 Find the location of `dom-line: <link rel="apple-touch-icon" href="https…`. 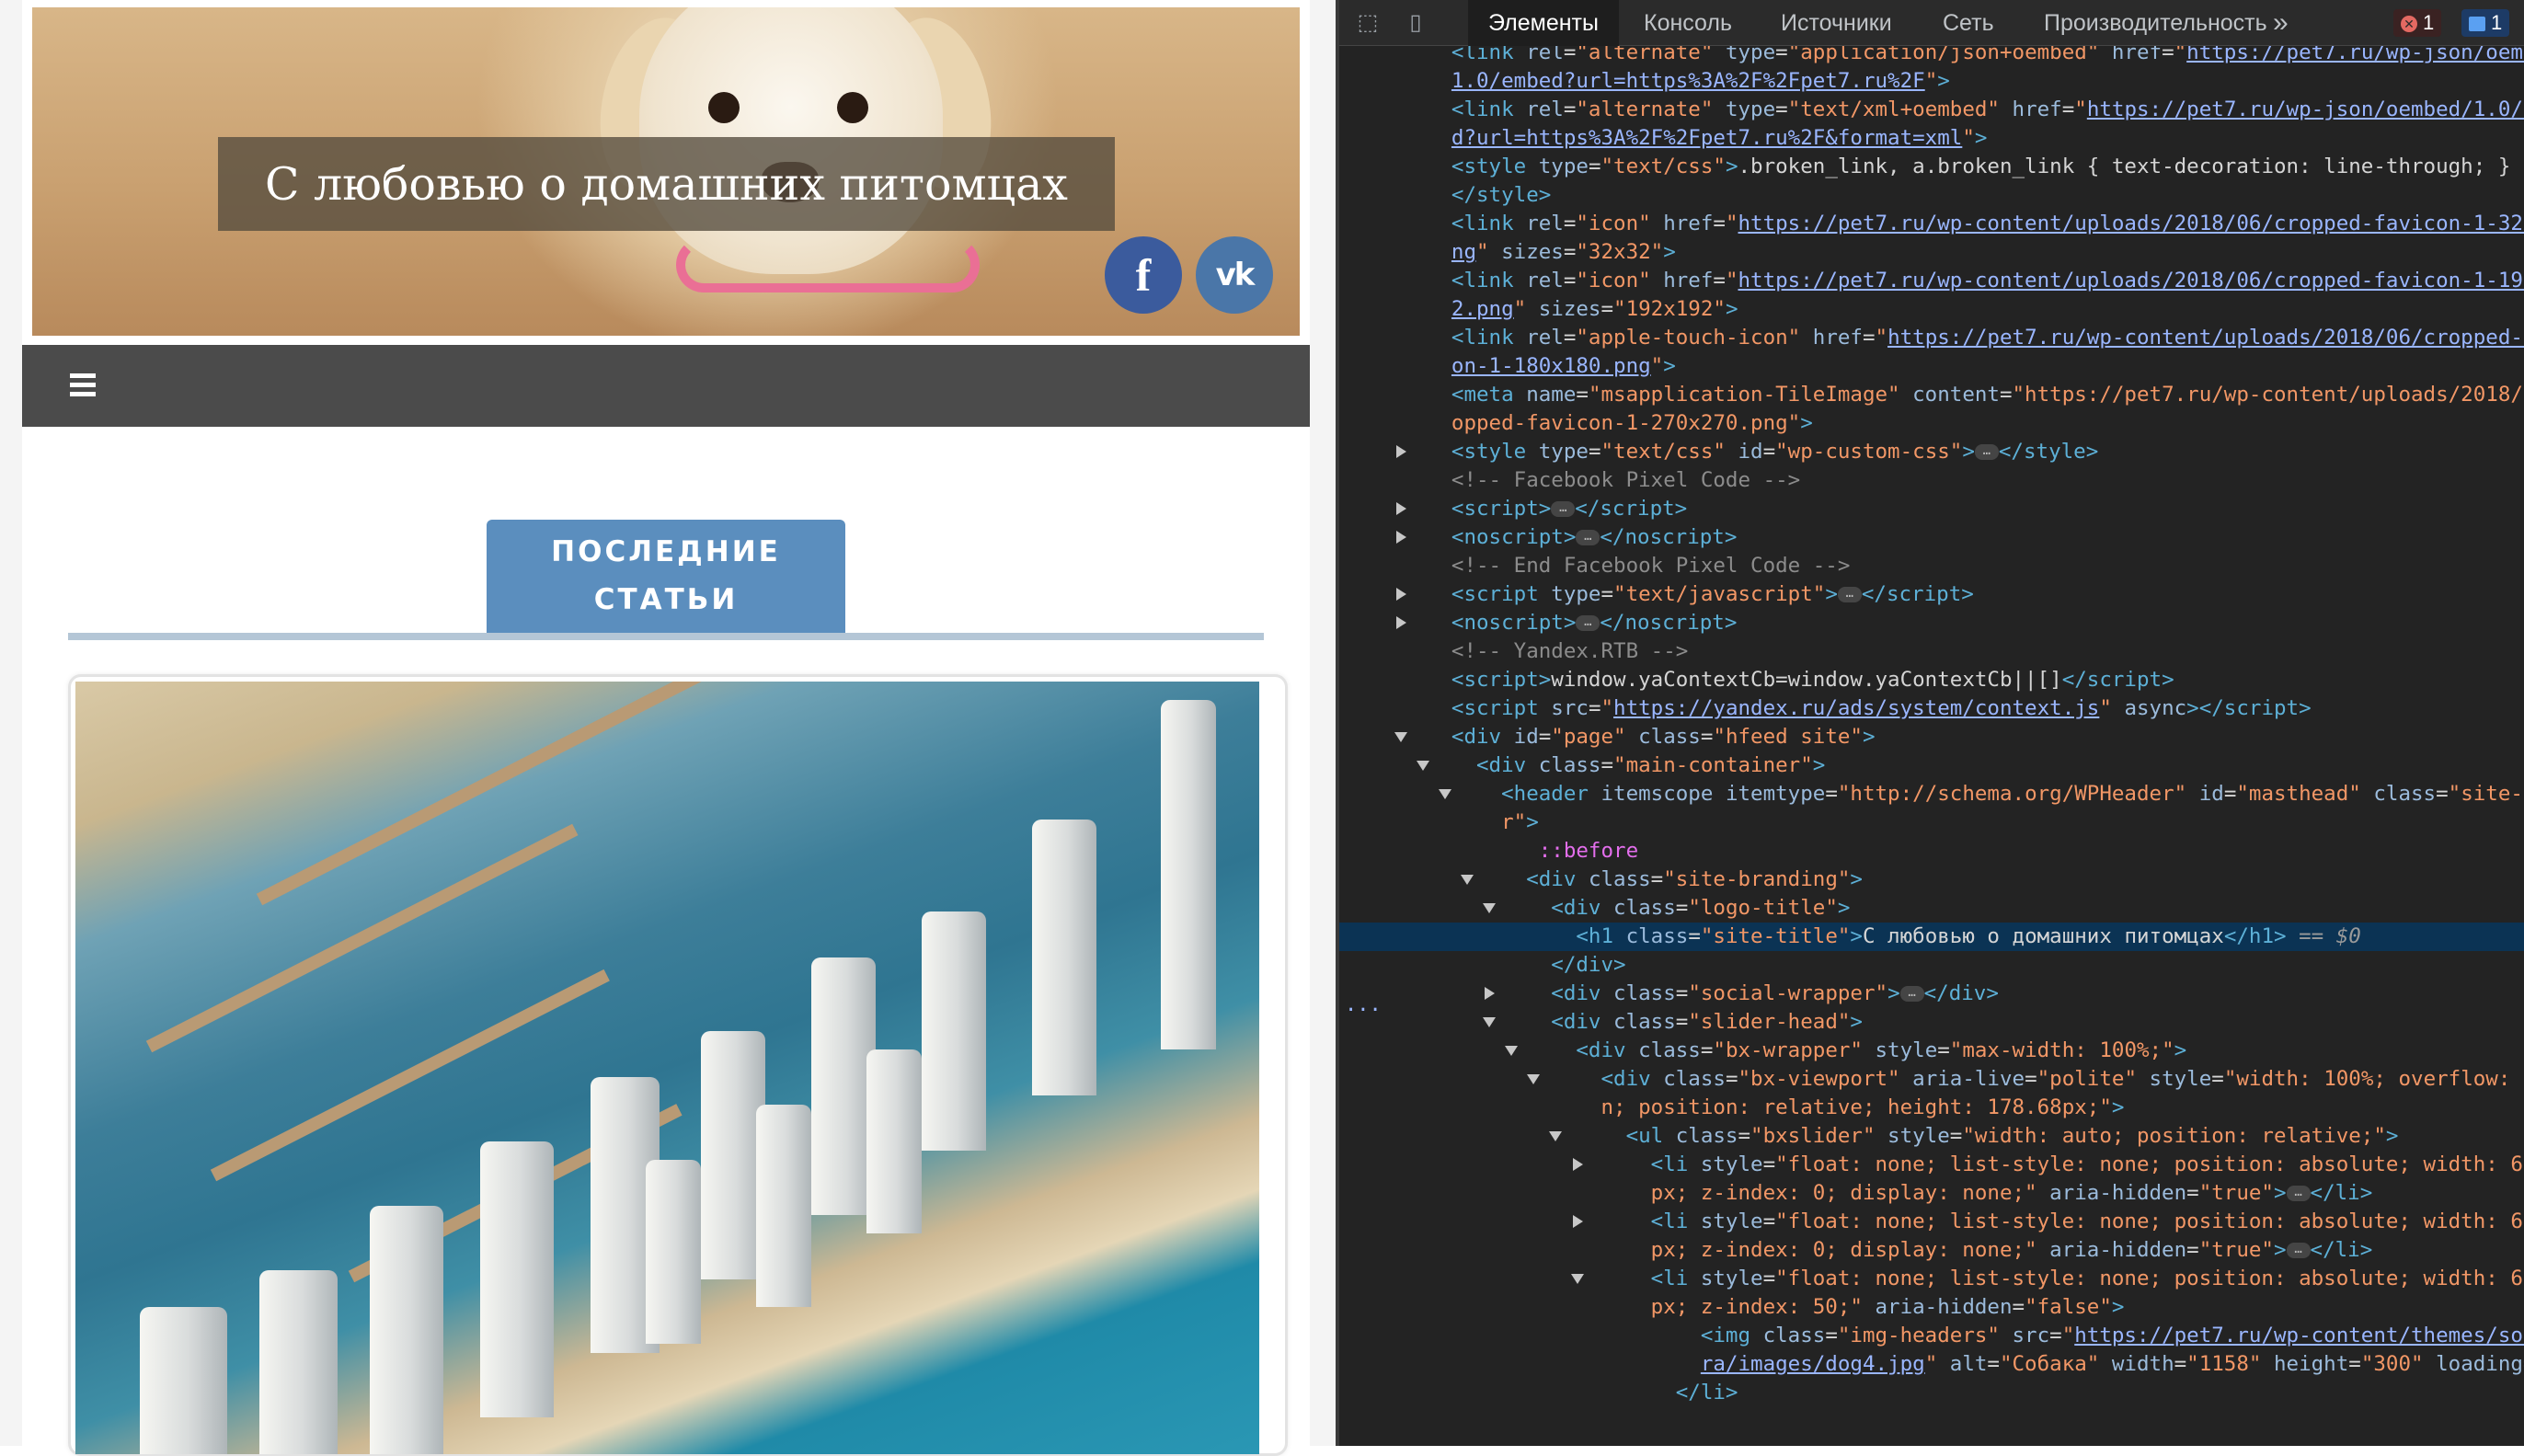

dom-line: <link rel="apple-touch-icon" href="https… is located at coordinates (1931, 338).